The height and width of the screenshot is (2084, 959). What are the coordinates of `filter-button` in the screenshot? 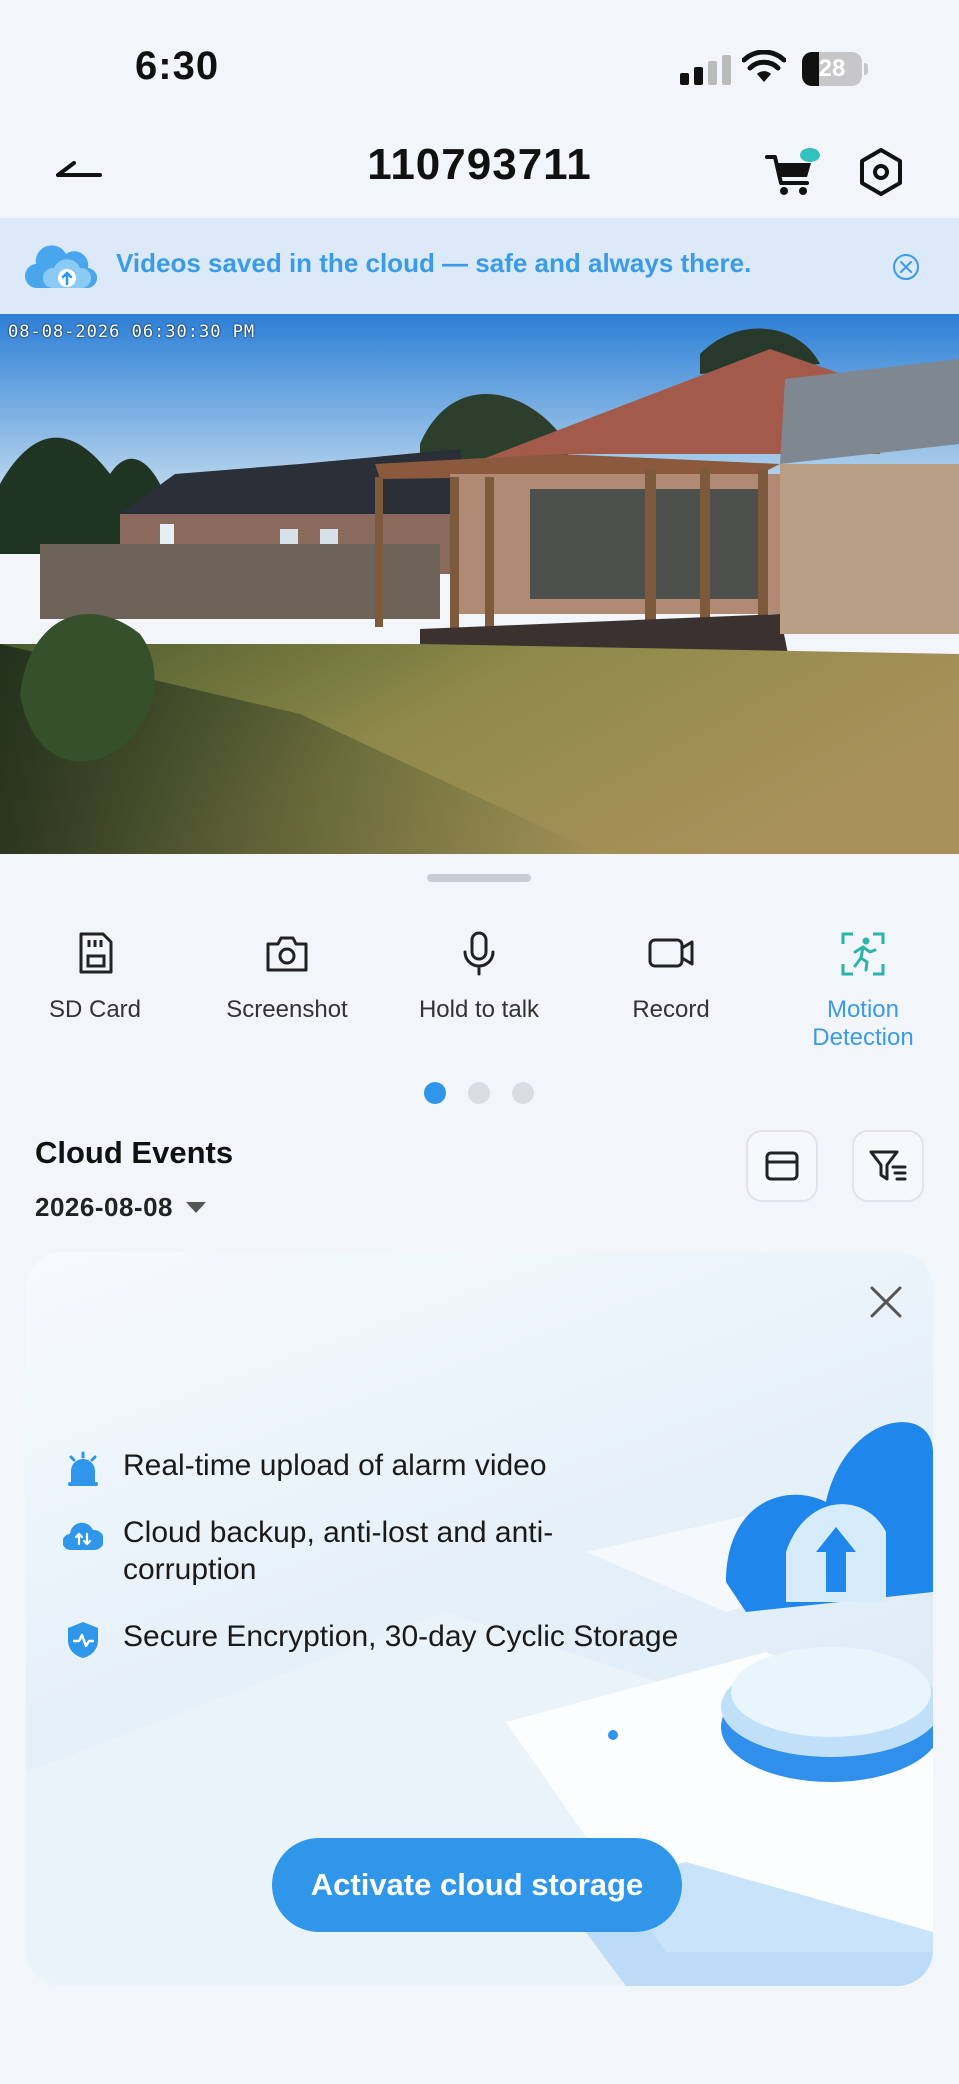 It's located at (888, 1166).